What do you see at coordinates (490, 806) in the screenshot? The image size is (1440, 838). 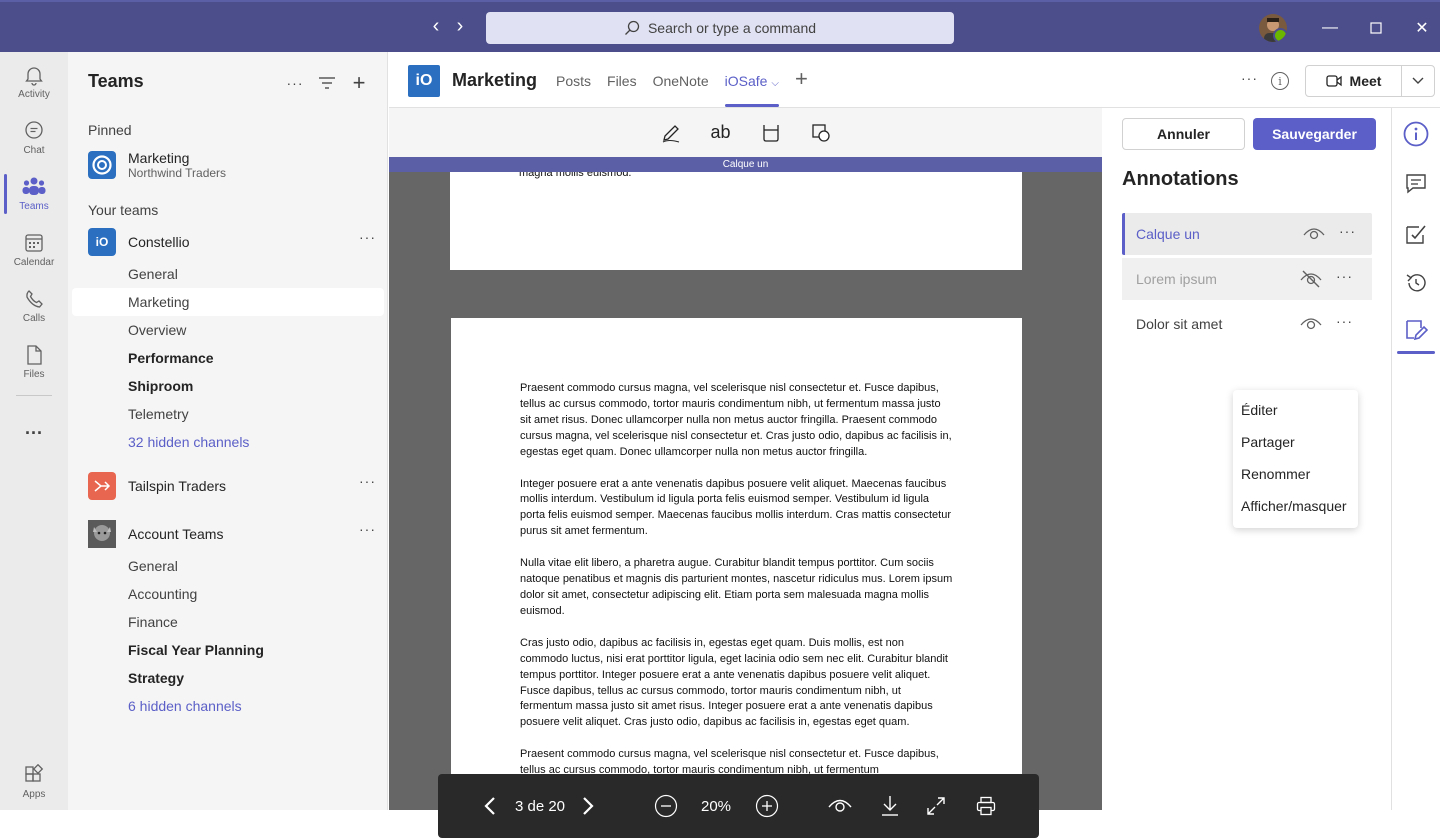 I see `prev-page-icon` at bounding box center [490, 806].